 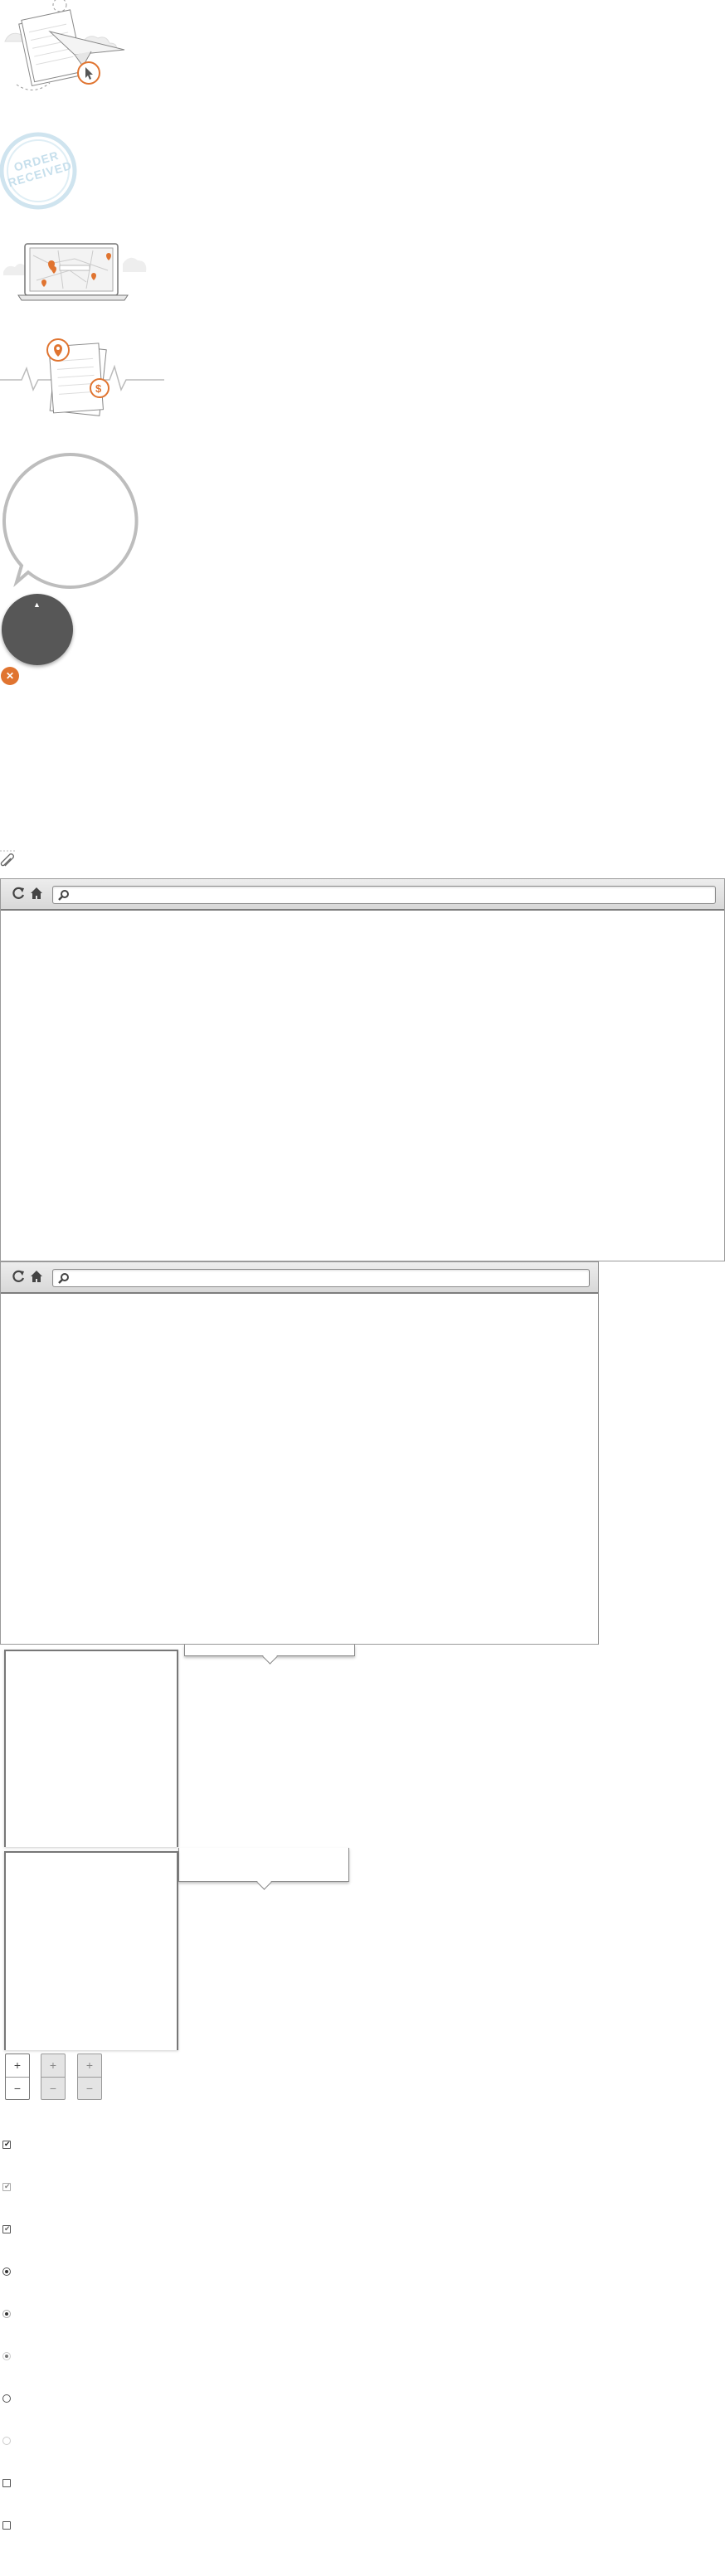 What do you see at coordinates (37, 629) in the screenshot?
I see `dark-circle-tooltip: ▲` at bounding box center [37, 629].